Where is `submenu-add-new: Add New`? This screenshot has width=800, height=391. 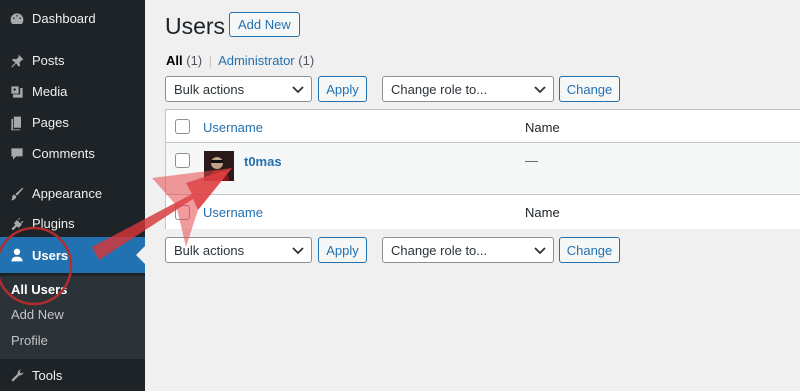
submenu-add-new: Add New is located at coordinates (37, 314).